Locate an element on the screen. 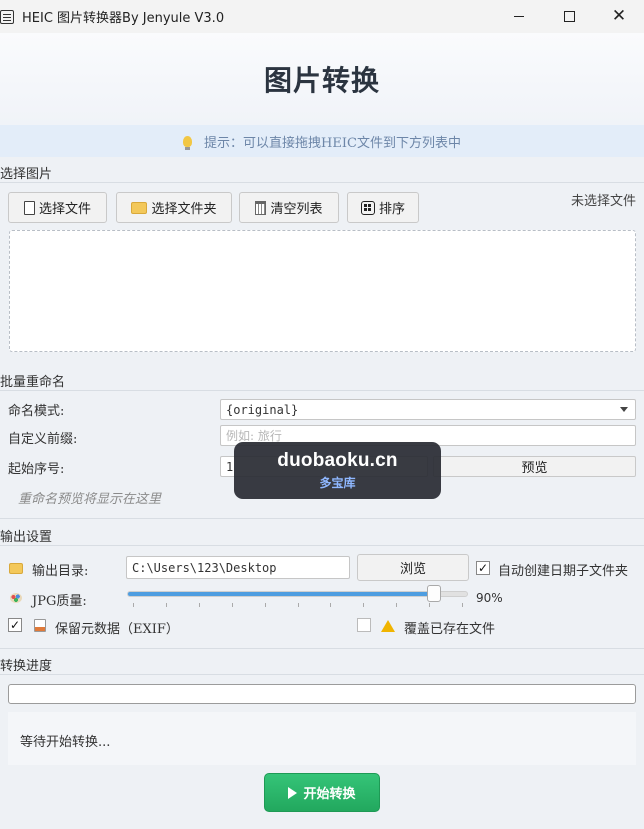  watermark-overlay: duobaoku.cn 多宝库 is located at coordinates (337, 470).